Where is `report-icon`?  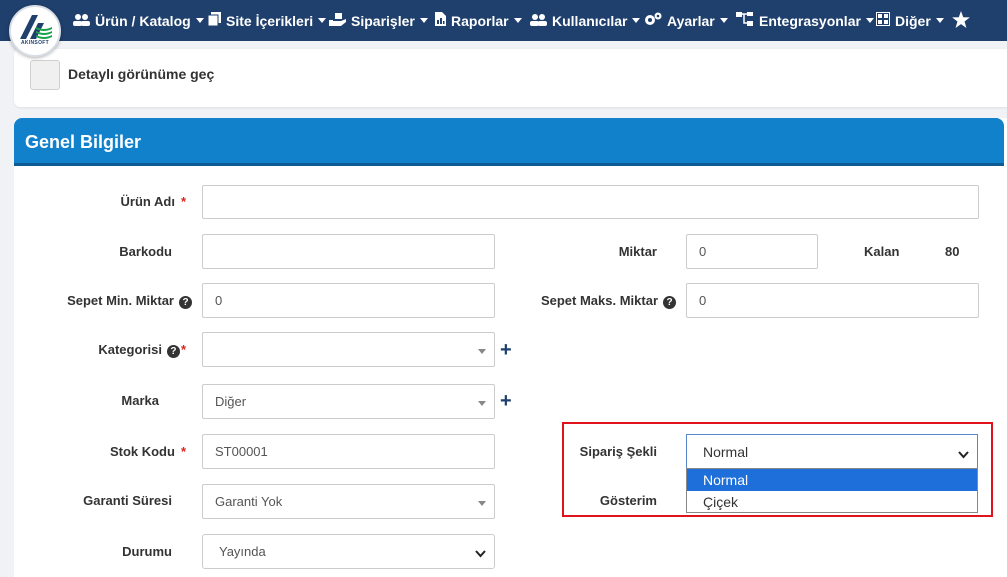
report-icon is located at coordinates (440, 20).